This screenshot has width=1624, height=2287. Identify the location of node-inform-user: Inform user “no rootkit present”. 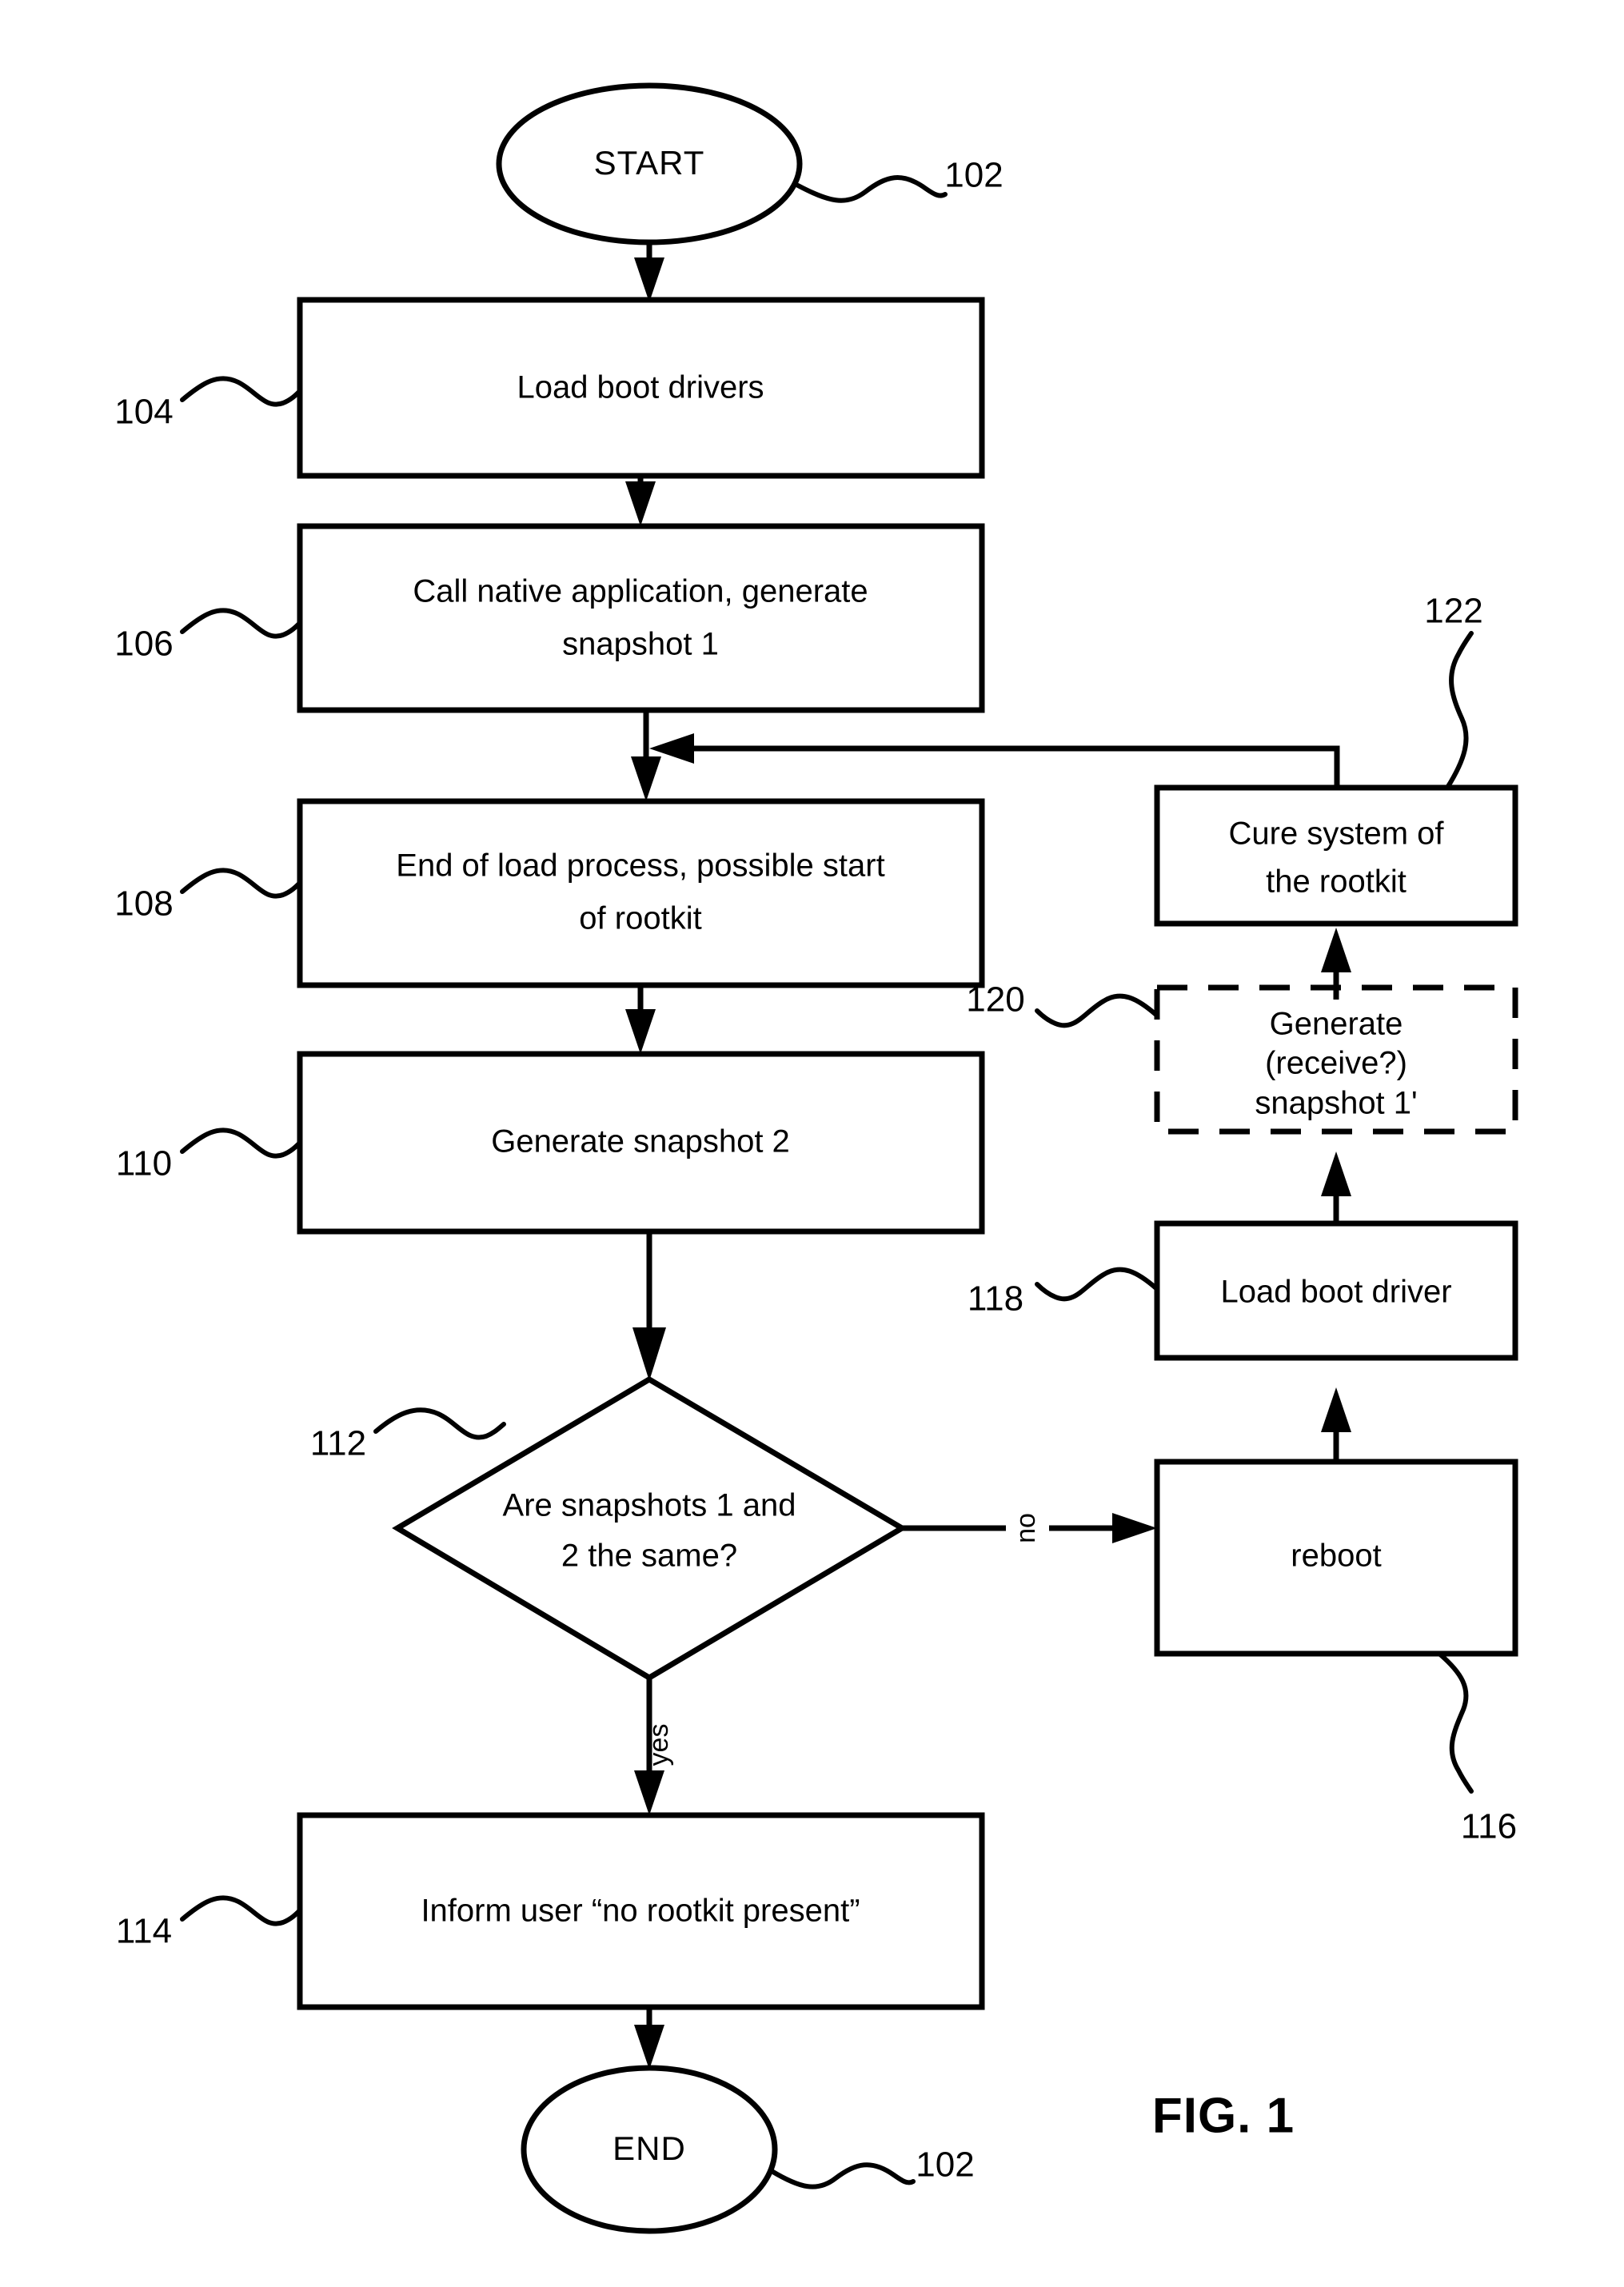
(641, 1911).